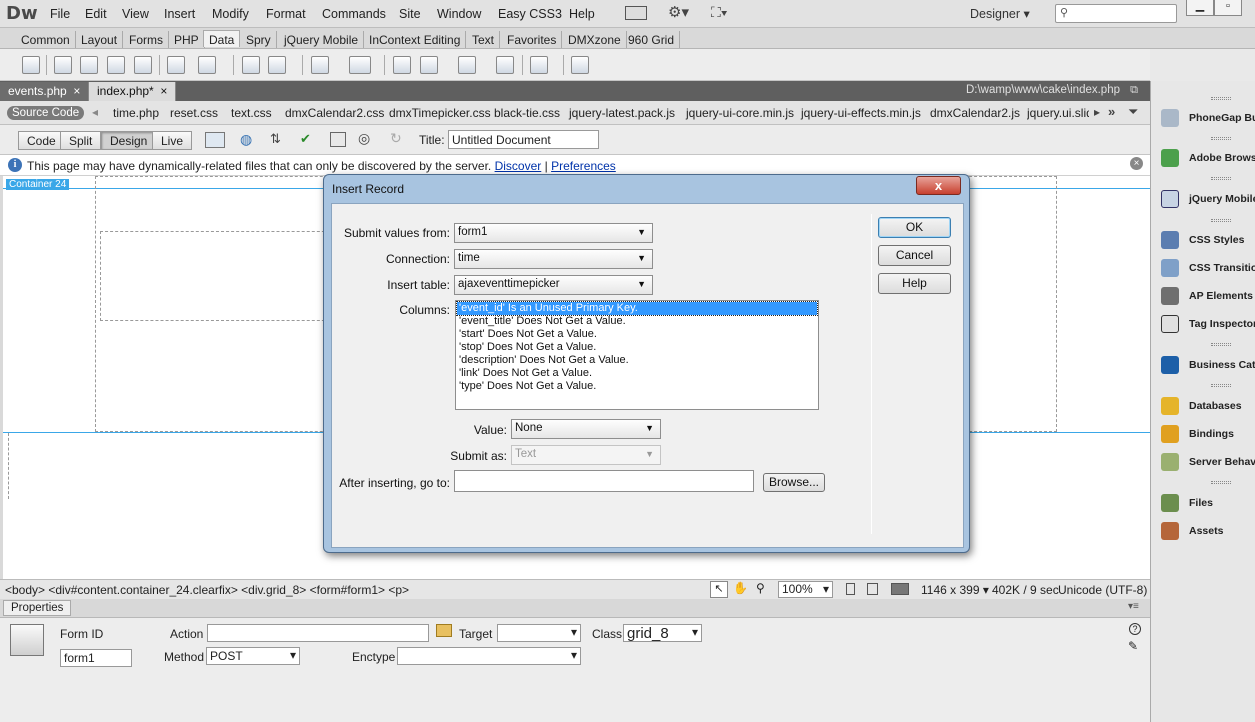  I want to click on show-region-icon, so click(143, 65).